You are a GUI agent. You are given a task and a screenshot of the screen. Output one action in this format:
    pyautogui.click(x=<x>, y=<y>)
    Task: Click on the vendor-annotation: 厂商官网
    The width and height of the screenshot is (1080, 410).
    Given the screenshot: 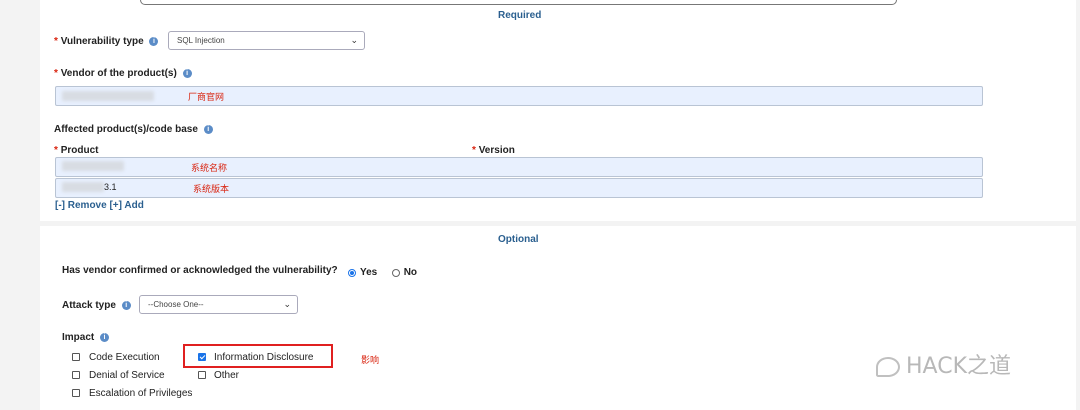 What is the action you would take?
    pyautogui.click(x=206, y=97)
    